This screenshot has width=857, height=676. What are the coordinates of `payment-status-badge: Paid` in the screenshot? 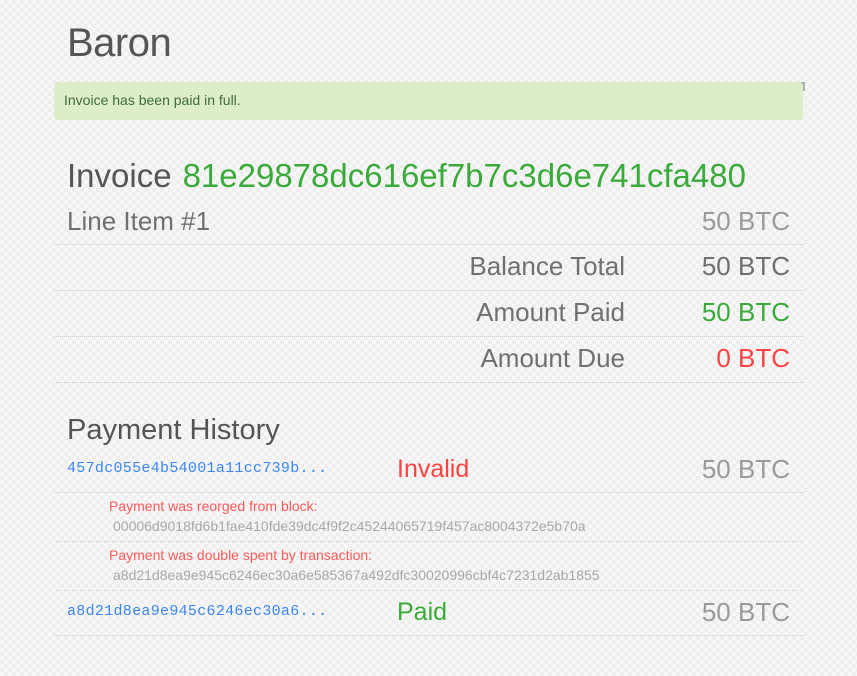 It's located at (422, 612).